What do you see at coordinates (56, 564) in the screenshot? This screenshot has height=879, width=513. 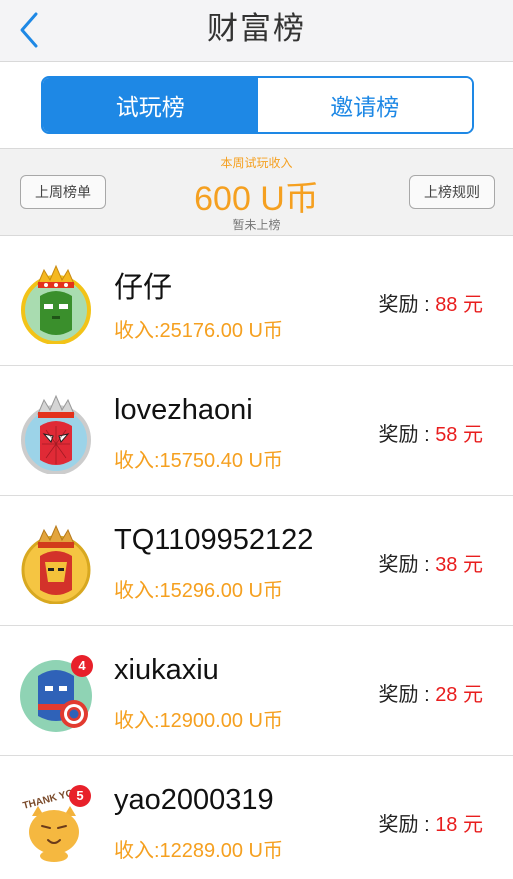 I see `ironman-crown-avatar` at bounding box center [56, 564].